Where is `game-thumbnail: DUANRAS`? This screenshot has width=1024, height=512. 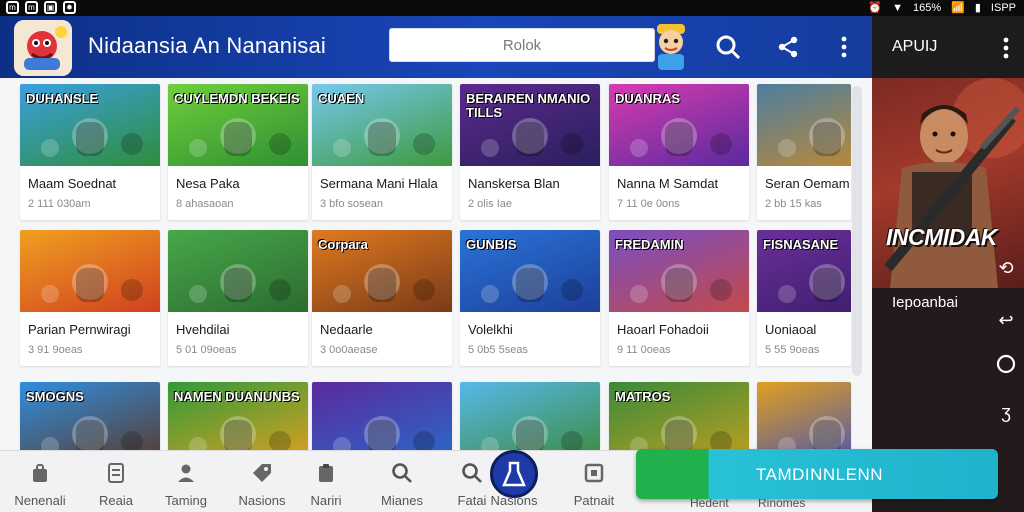
game-thumbnail: DUANRAS is located at coordinates (679, 125).